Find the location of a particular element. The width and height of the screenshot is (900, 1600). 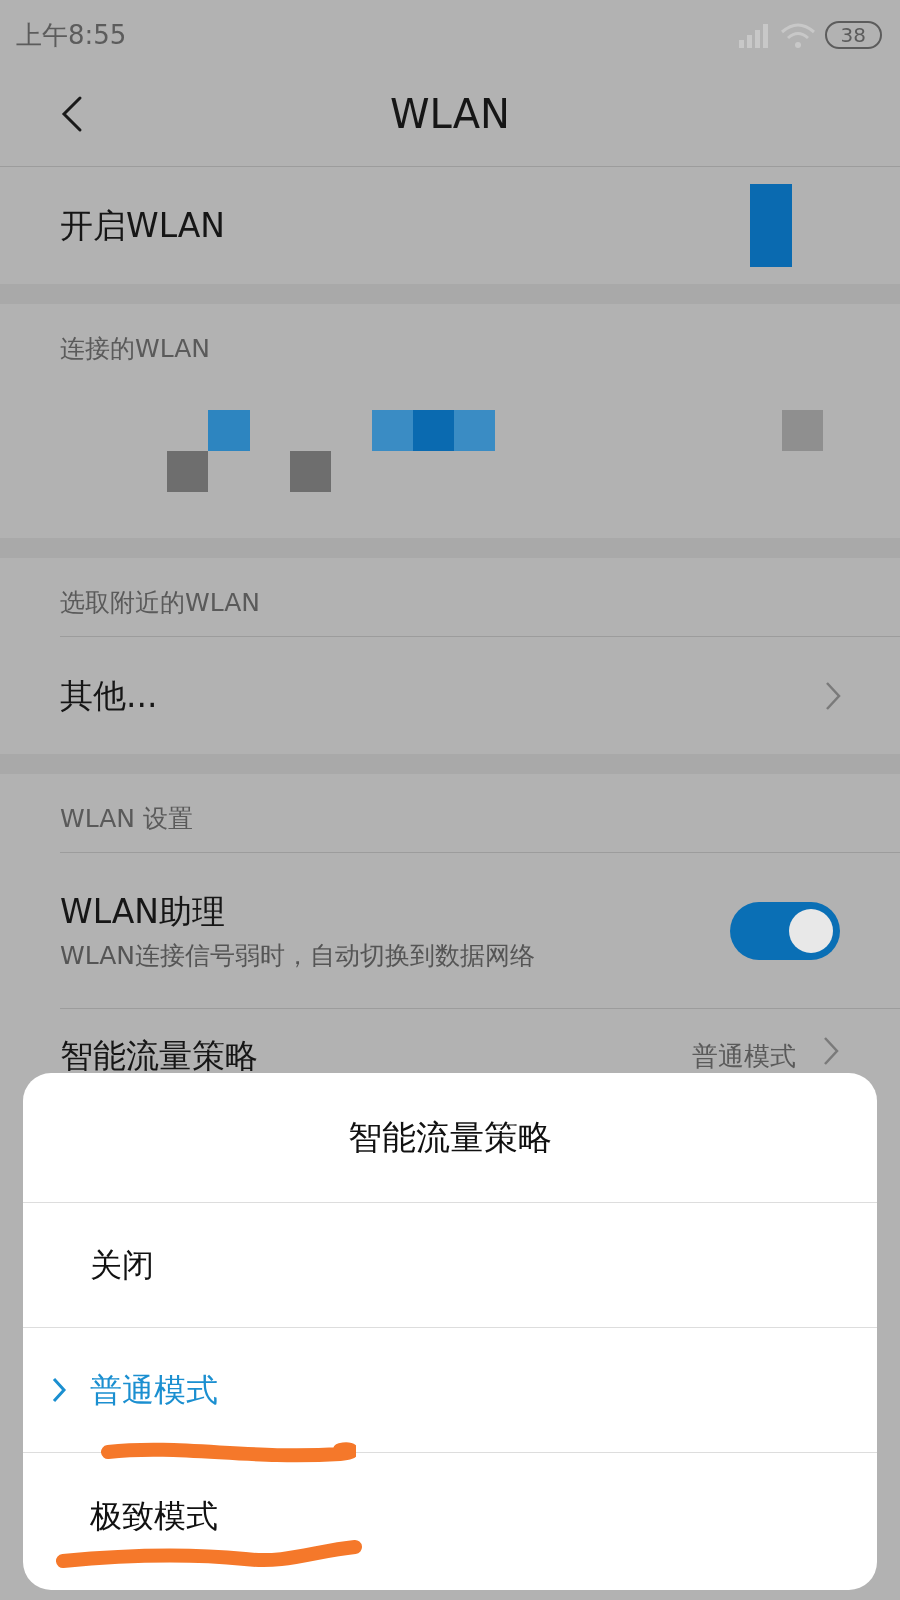

setting-description: WLAN连接信号弱时，自动切换到数据网络 is located at coordinates (298, 955).